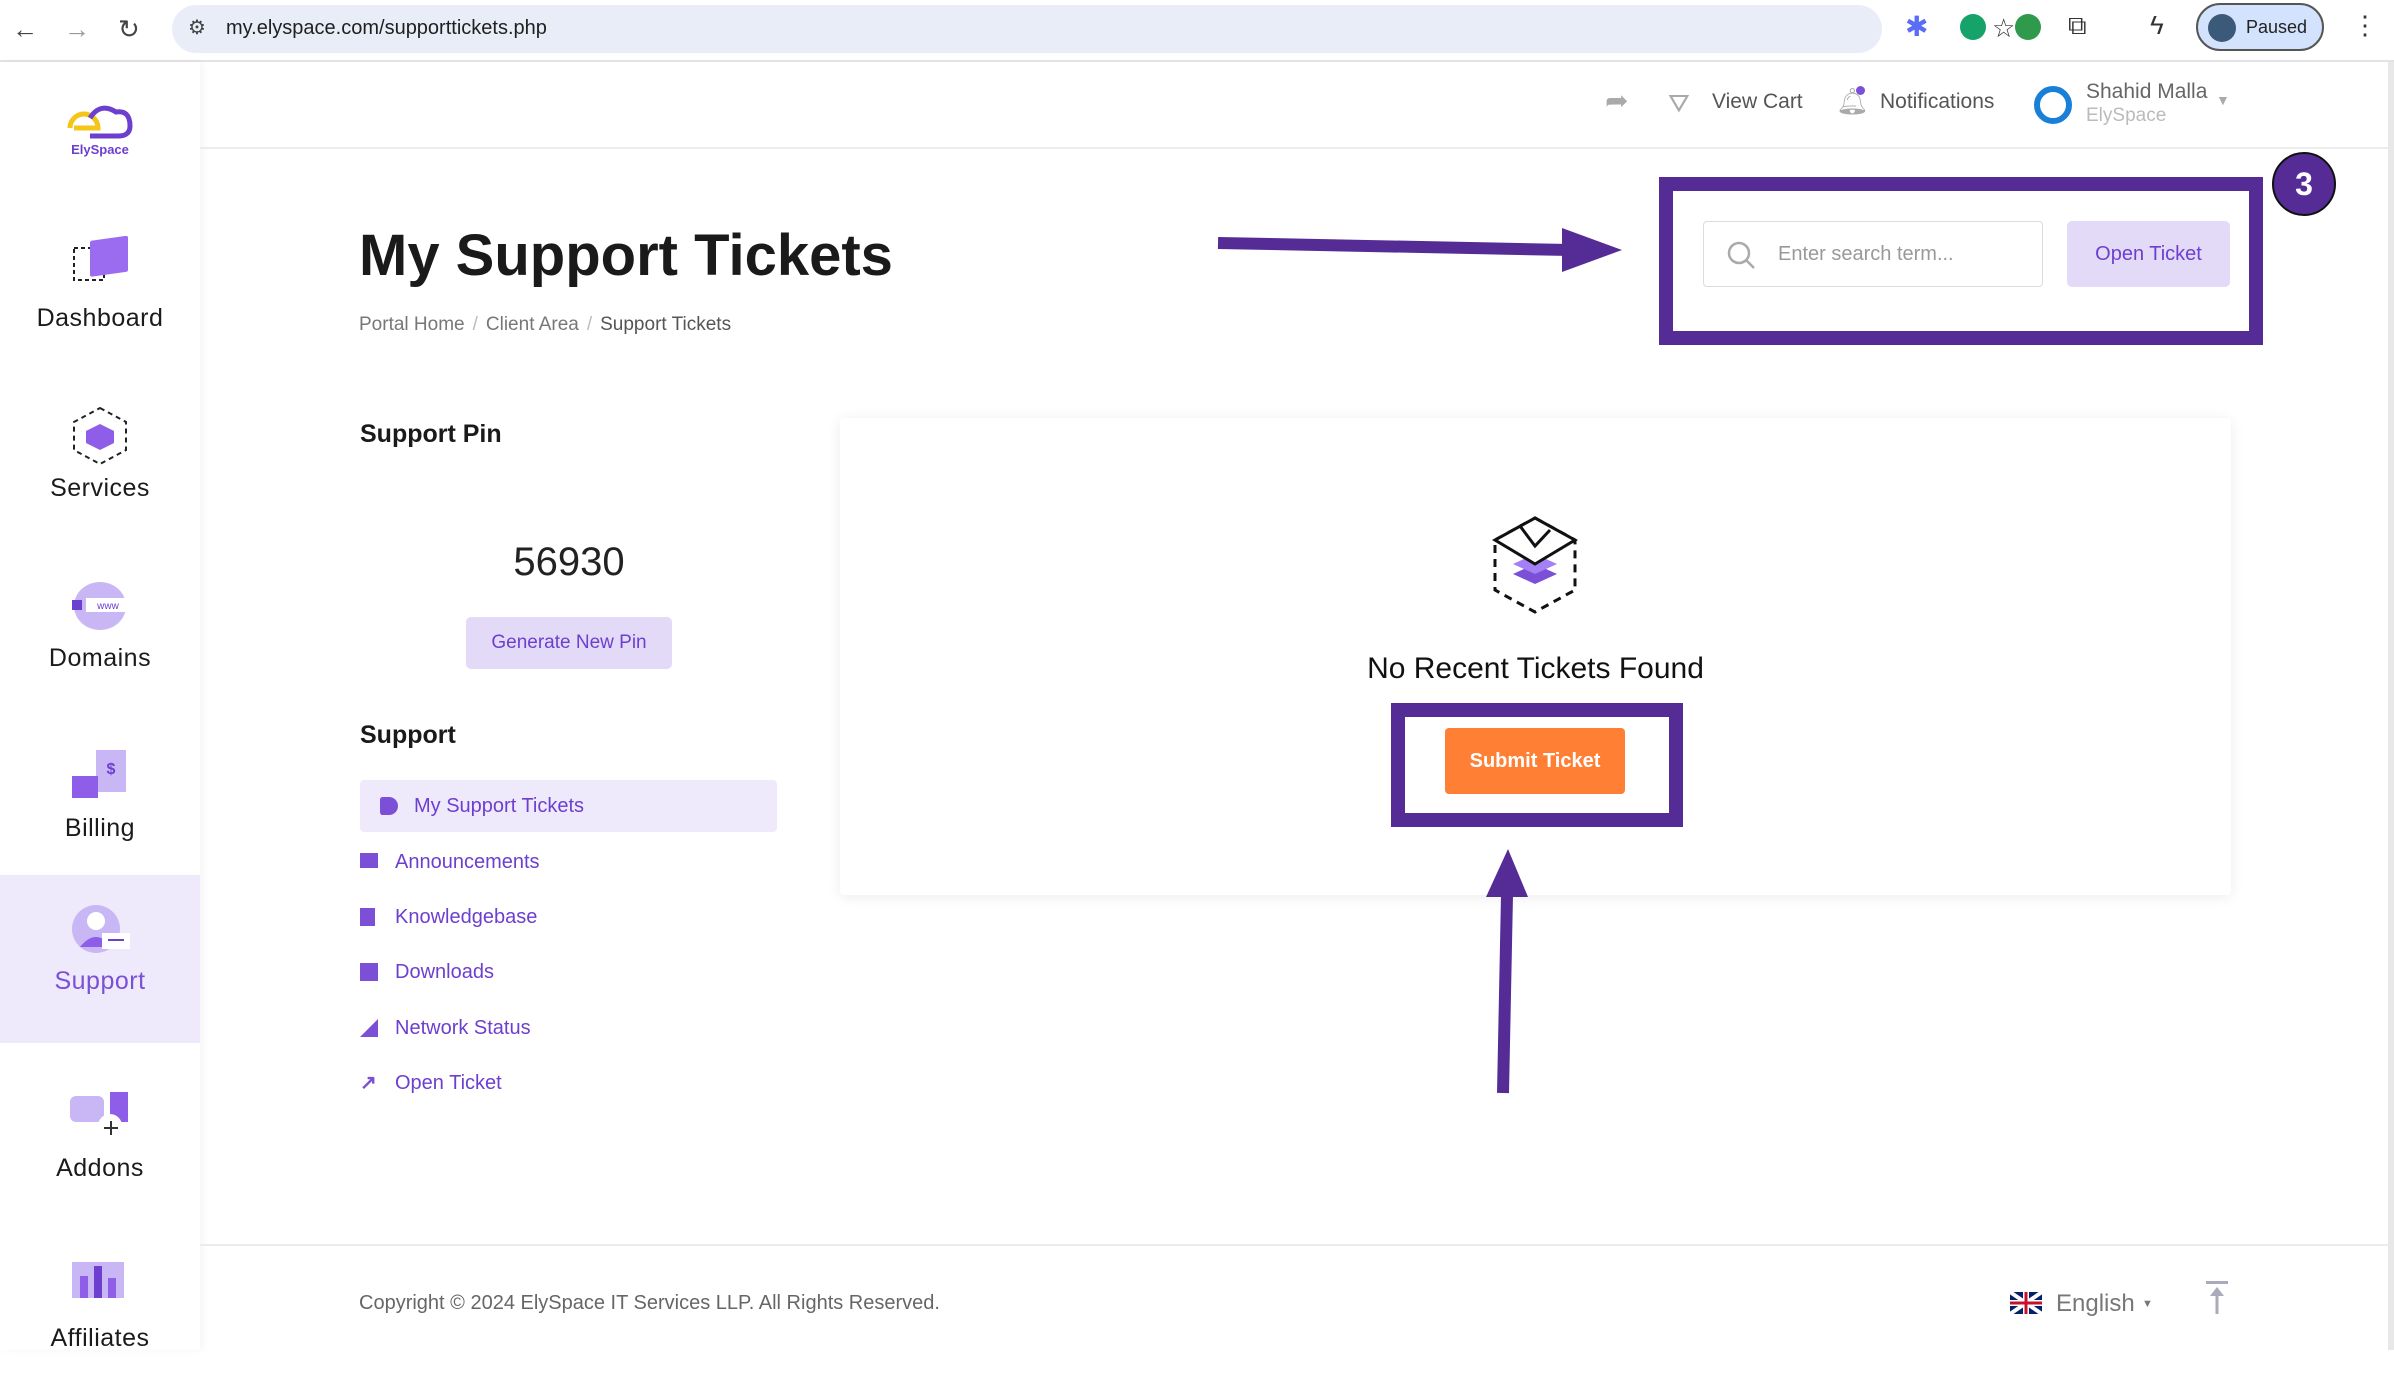 The height and width of the screenshot is (1400, 2394). What do you see at coordinates (569, 643) in the screenshot?
I see `generate-new-pin-button: Generate New Pin` at bounding box center [569, 643].